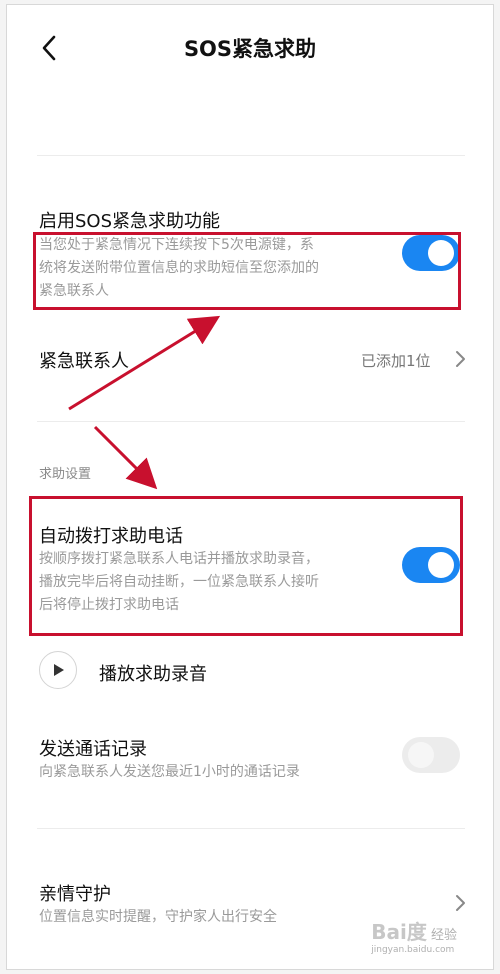 This screenshot has width=500, height=974. Describe the element at coordinates (413, 950) in the screenshot. I see `watermark-url: jingyan.baidu.com` at that location.